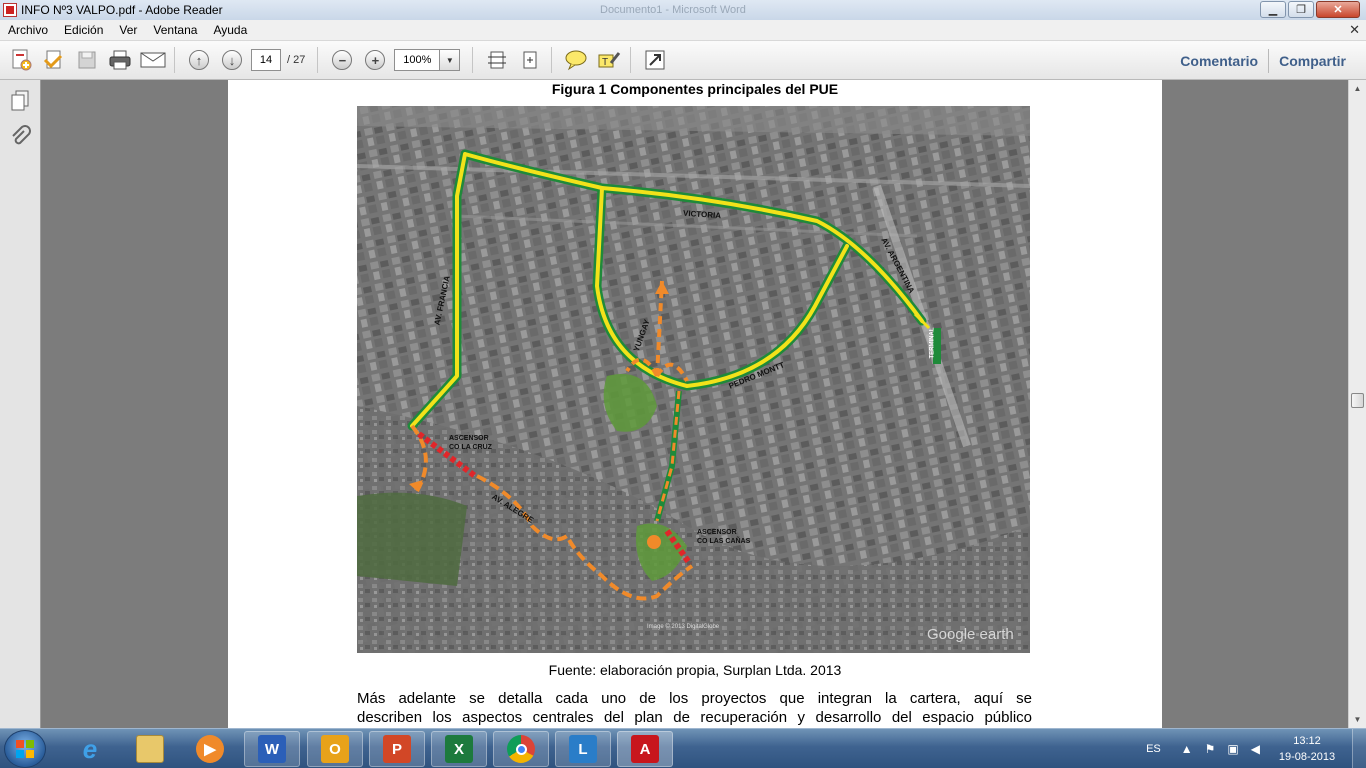 This screenshot has width=1366, height=768. I want to click on open-file-icon, so click(53, 59).